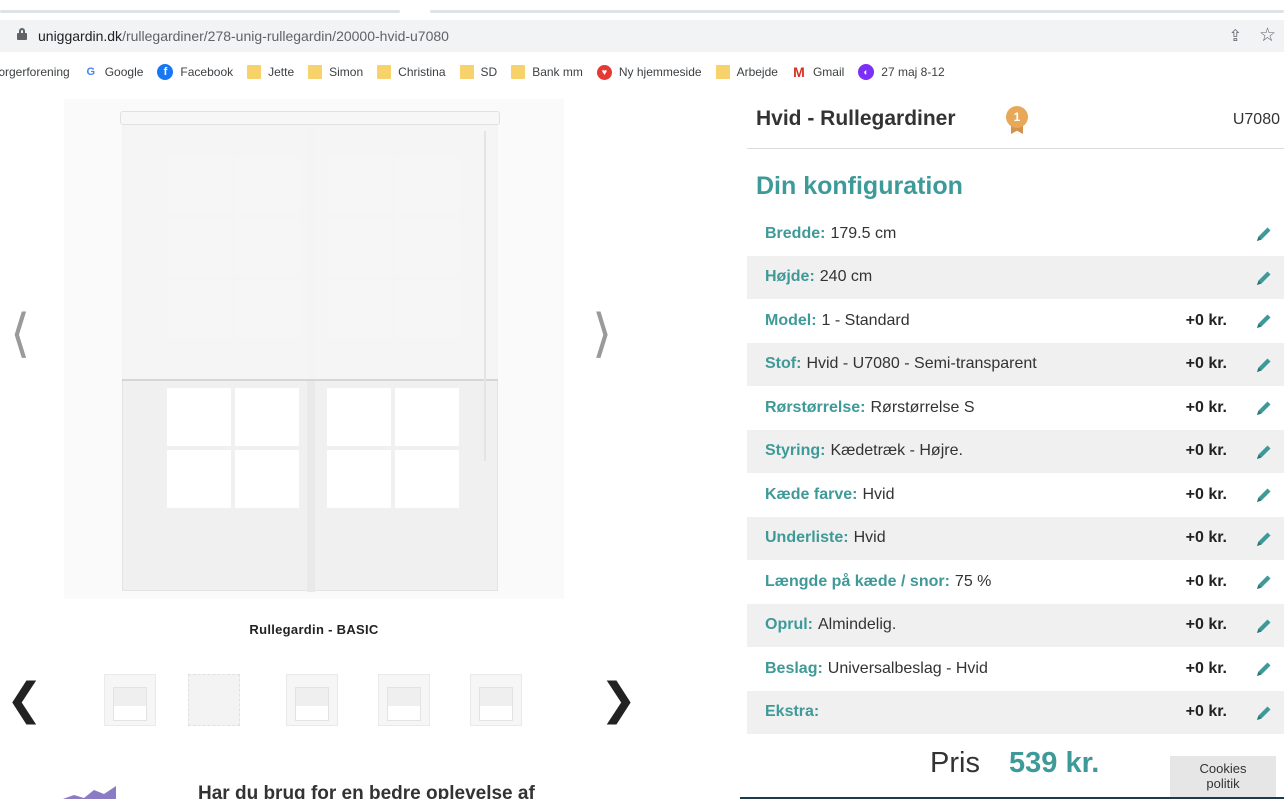 Image resolution: width=1284 pixels, height=799 pixels. Describe the element at coordinates (955, 763) in the screenshot. I see `price-label: Pris` at that location.